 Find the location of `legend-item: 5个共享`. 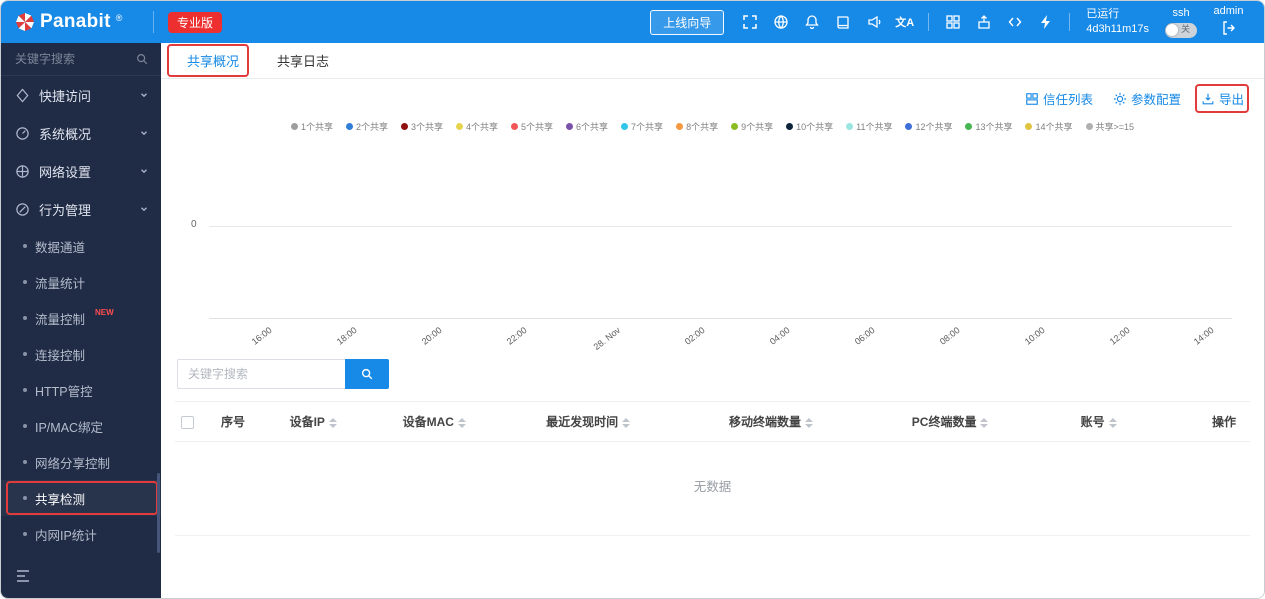

legend-item: 5个共享 is located at coordinates (532, 126).